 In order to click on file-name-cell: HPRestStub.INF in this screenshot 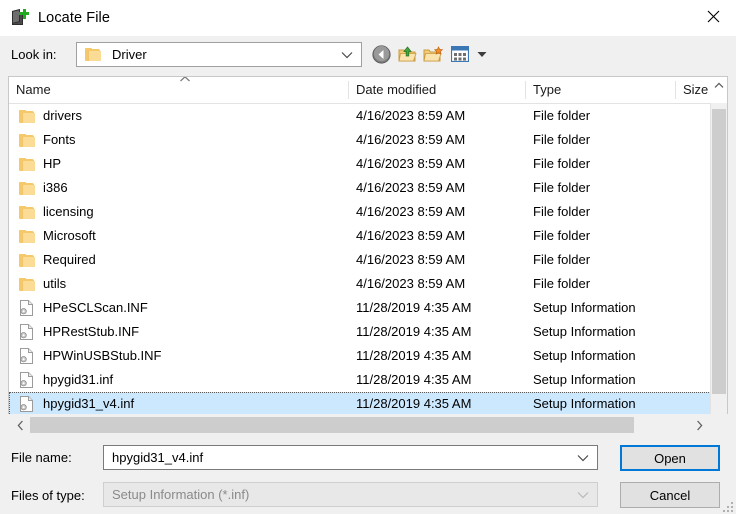, I will do `click(169, 332)`.